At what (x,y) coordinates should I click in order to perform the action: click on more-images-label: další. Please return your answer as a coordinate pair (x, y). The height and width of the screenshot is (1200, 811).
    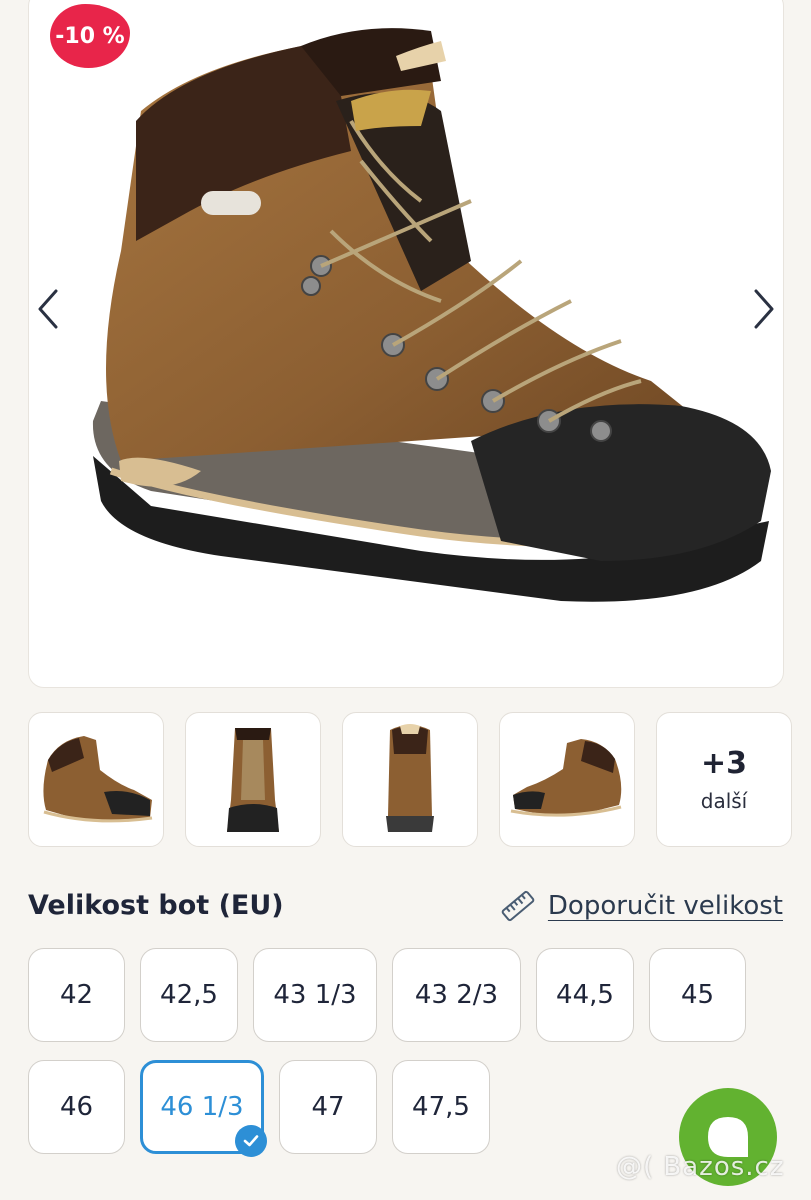
    Looking at the image, I should click on (724, 800).